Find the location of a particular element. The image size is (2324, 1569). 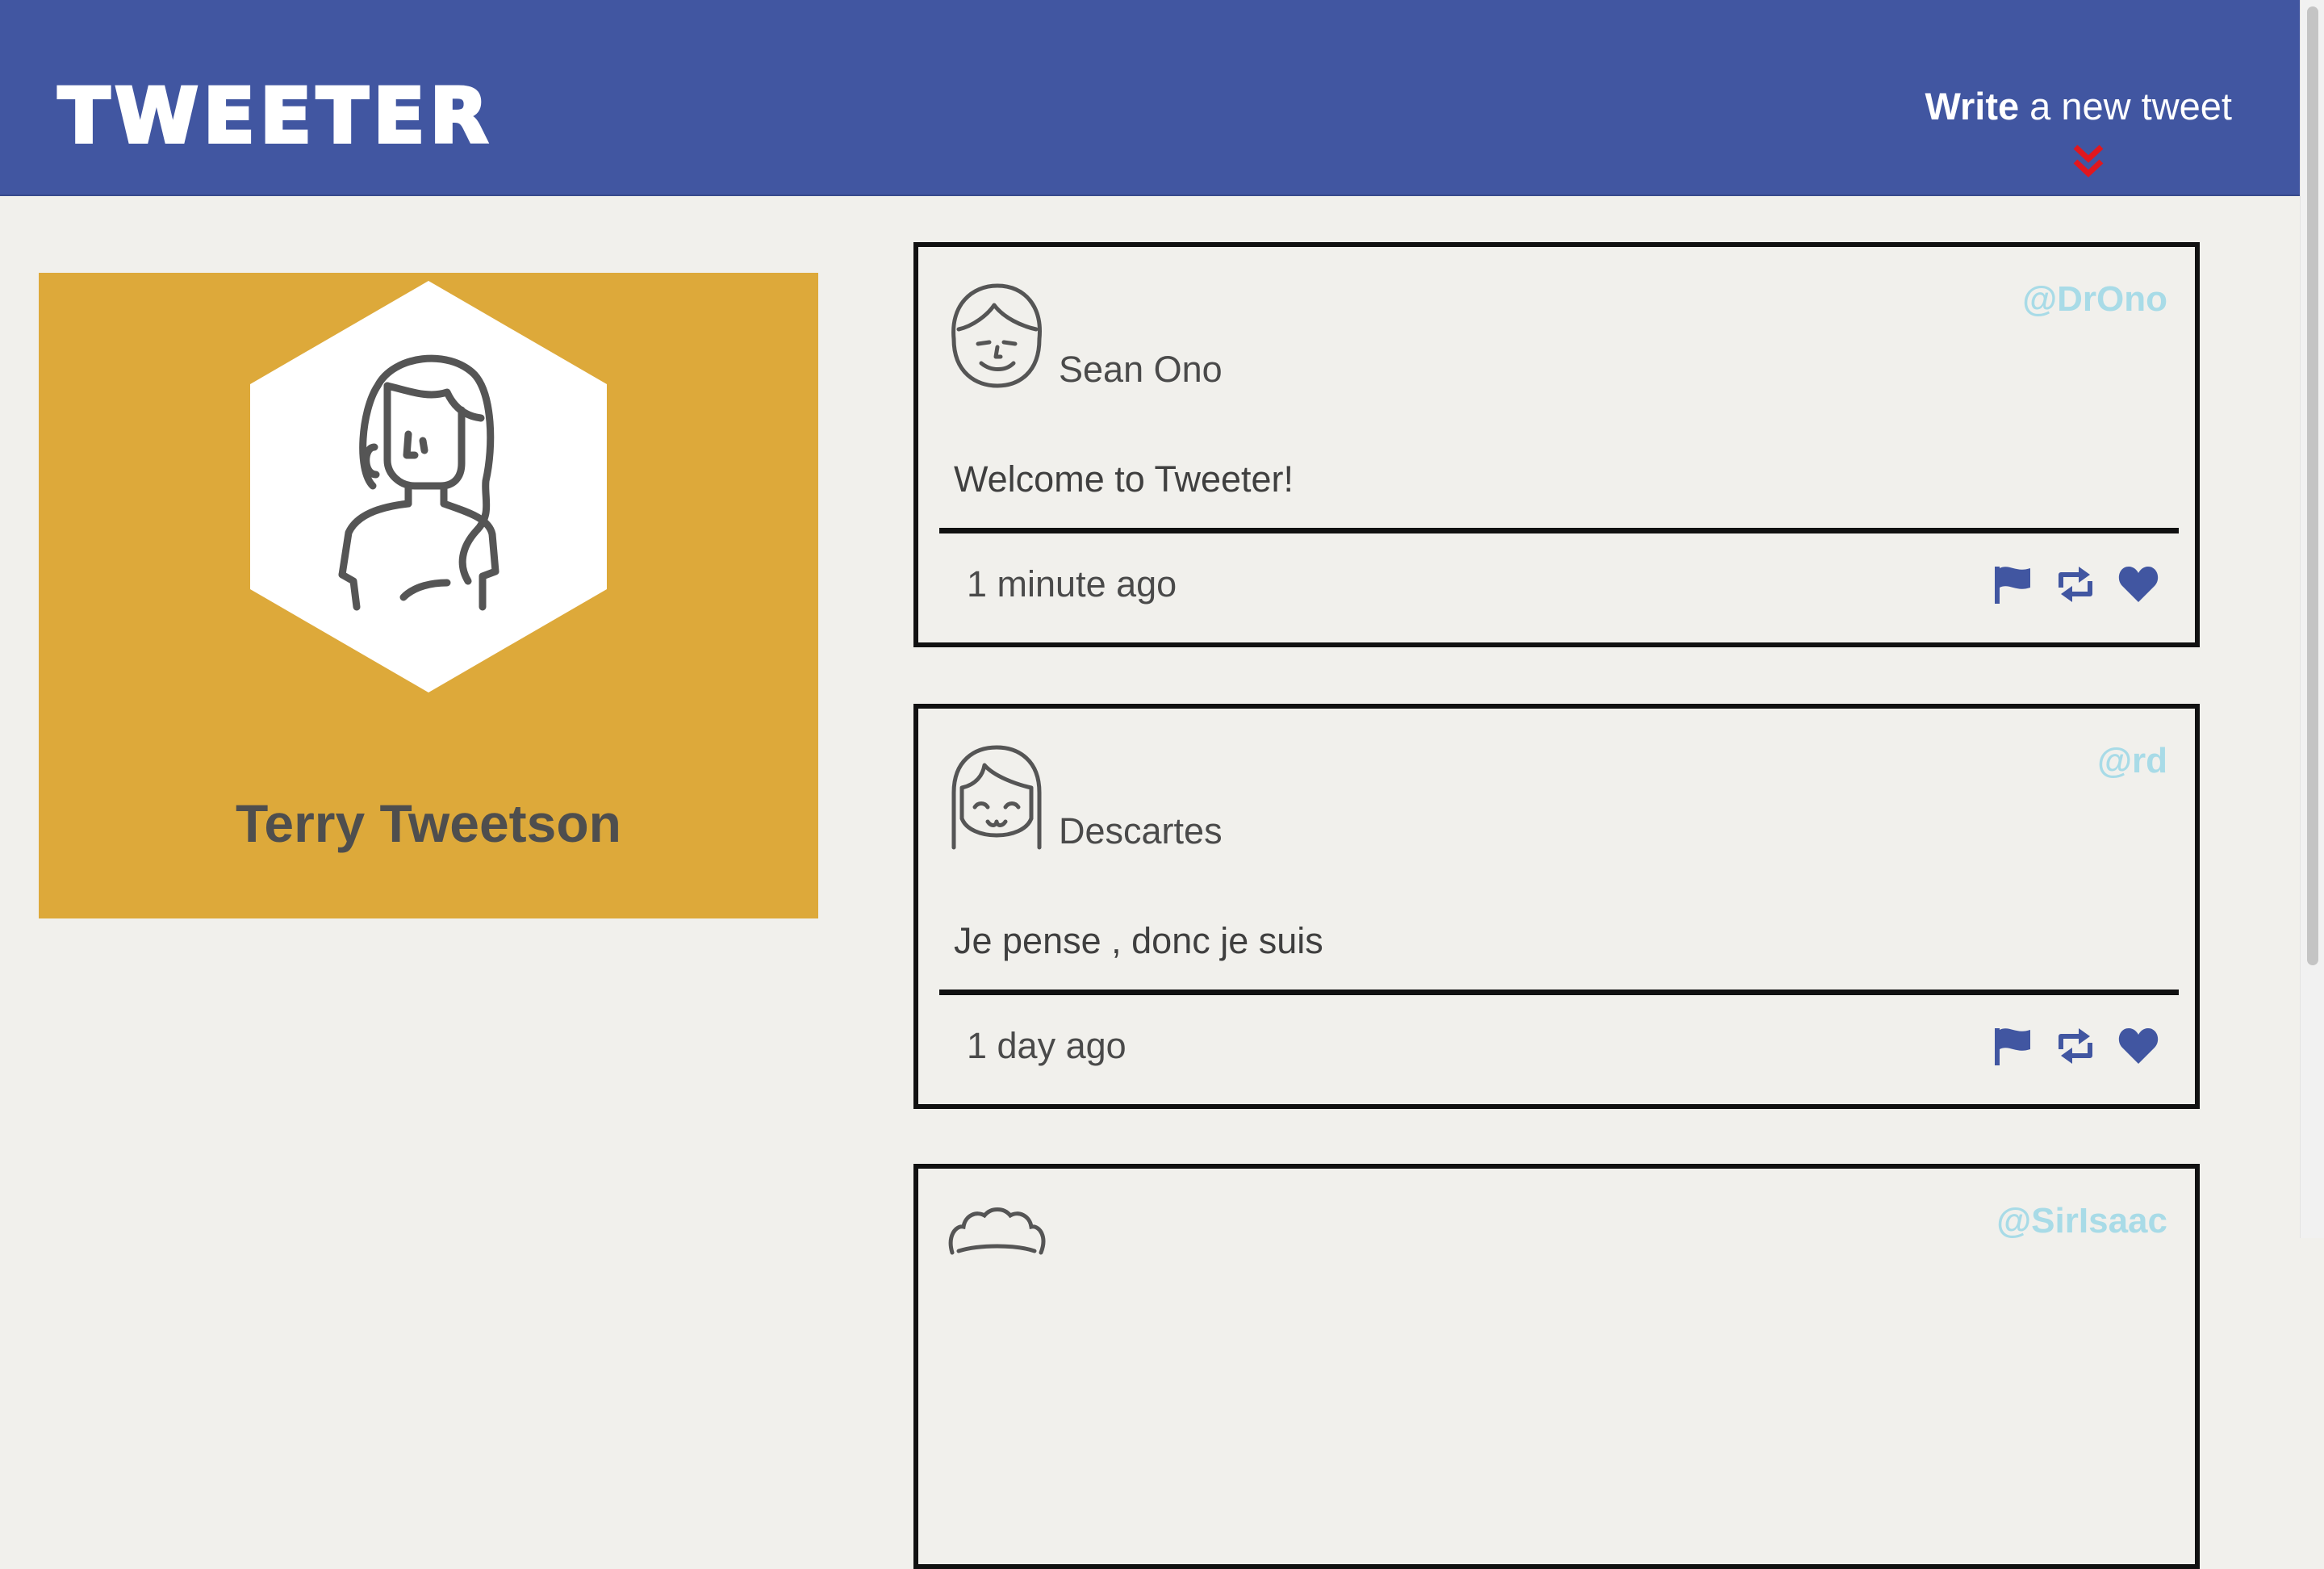

compose-link-text: a new tweet is located at coordinates (2125, 107).